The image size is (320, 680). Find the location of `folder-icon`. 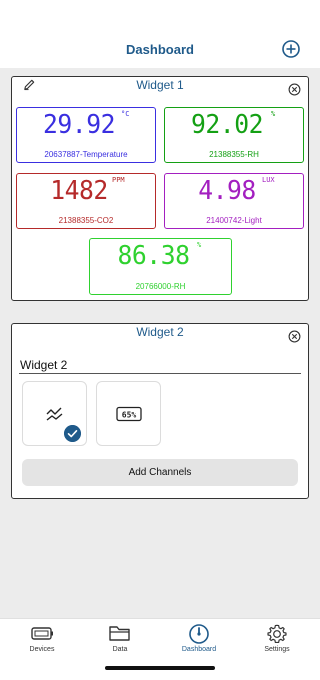

folder-icon is located at coordinates (119, 633).